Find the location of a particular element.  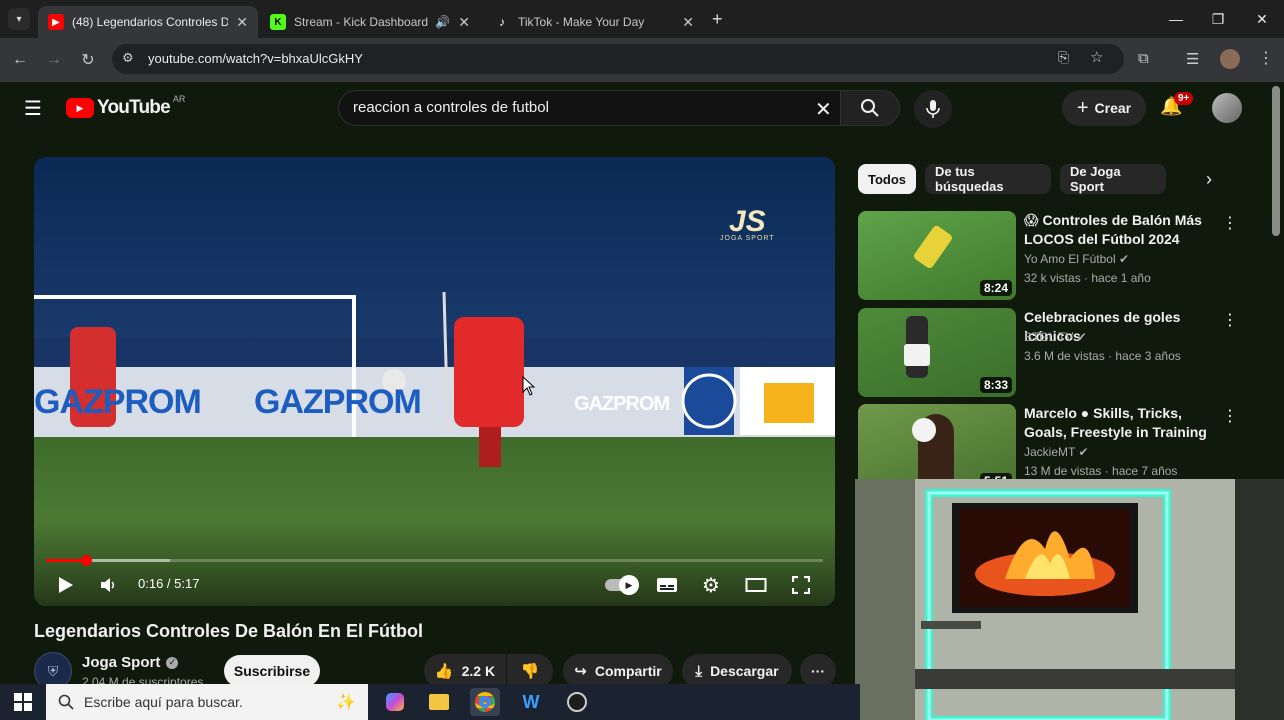

chevron-down-icon: ▾ is located at coordinates (19, 19).